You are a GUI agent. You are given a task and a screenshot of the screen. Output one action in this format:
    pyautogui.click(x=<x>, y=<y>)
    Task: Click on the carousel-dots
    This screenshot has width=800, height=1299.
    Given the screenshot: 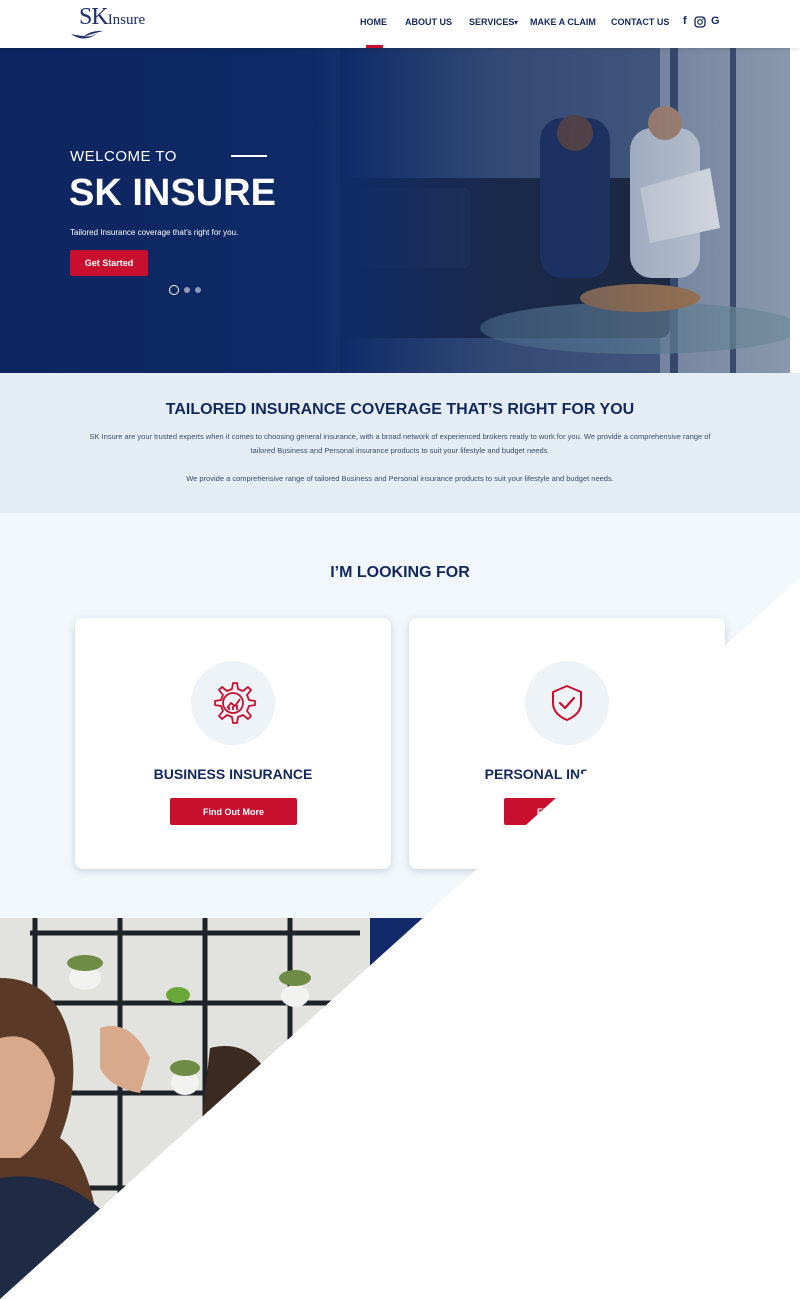 What is the action you would take?
    pyautogui.click(x=185, y=290)
    